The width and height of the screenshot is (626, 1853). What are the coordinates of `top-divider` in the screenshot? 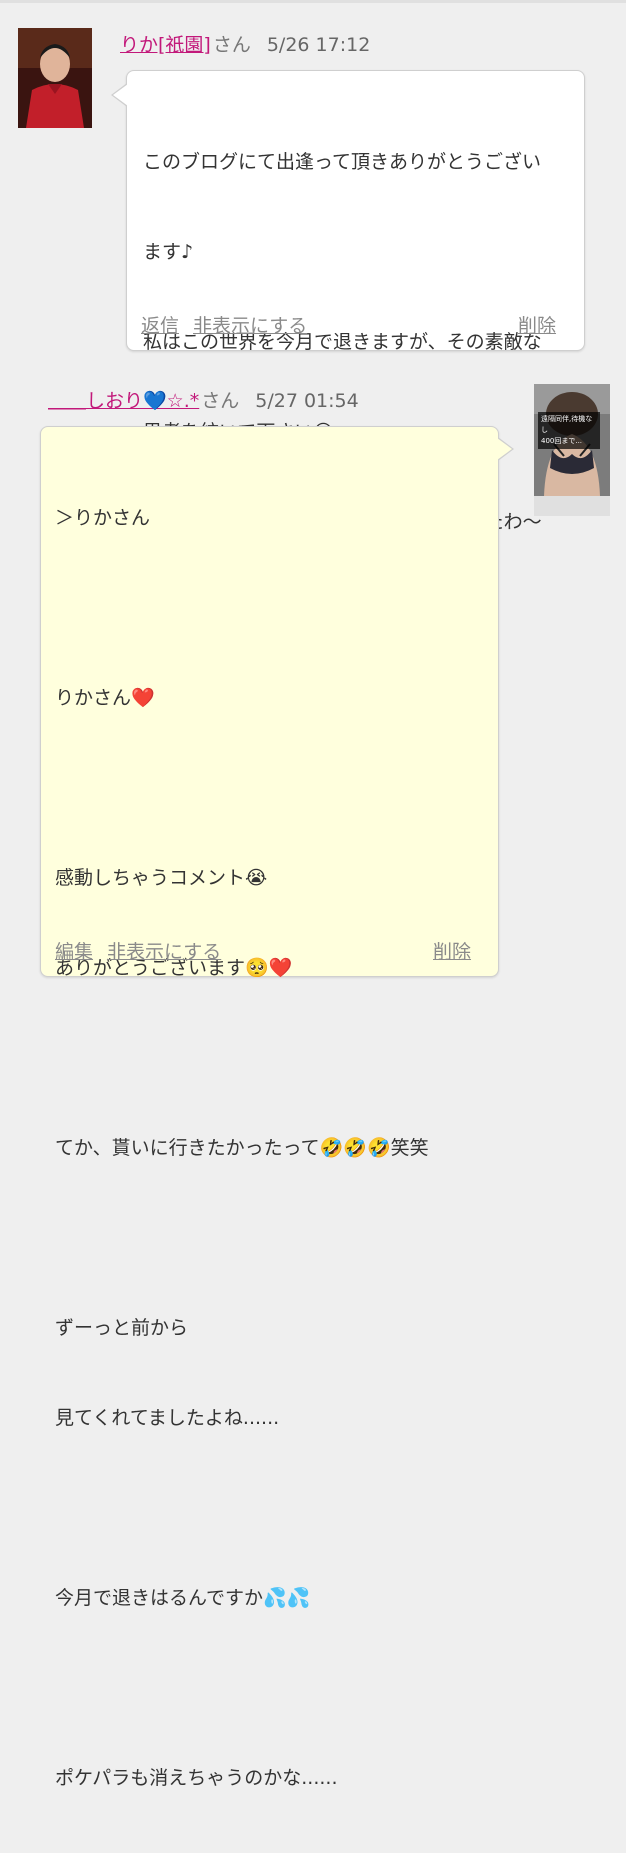 It's located at (313, 1).